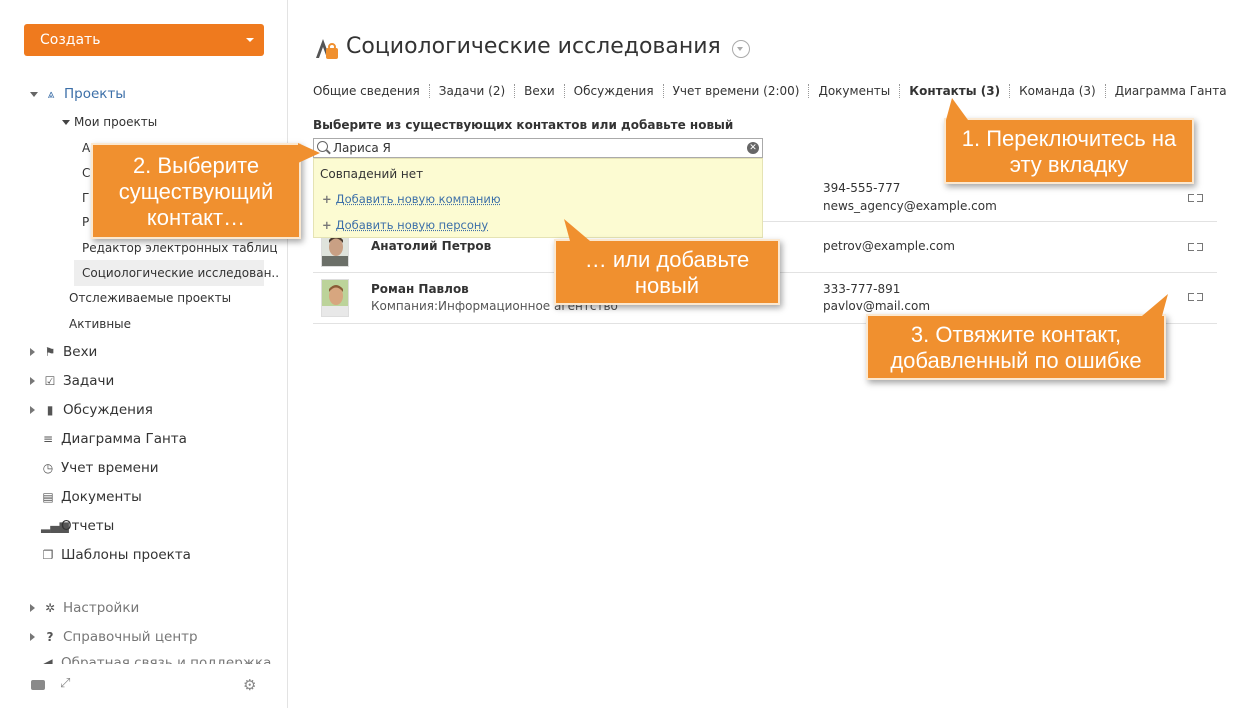  What do you see at coordinates (88, 526) in the screenshot?
I see `sidebar-item-label: Отчеты` at bounding box center [88, 526].